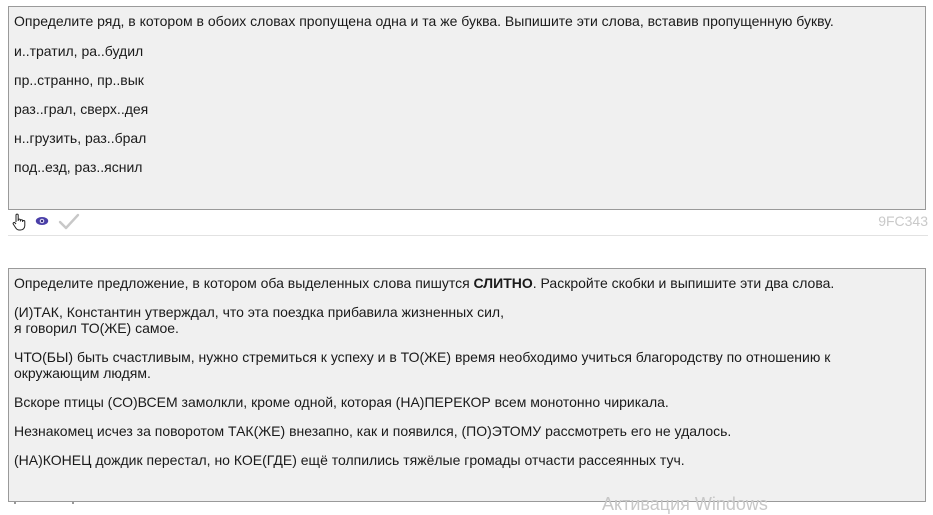 The image size is (933, 515). Describe the element at coordinates (79, 80) in the screenshot. I see `task-1-option-2: пр..странно, пр..вык` at that location.